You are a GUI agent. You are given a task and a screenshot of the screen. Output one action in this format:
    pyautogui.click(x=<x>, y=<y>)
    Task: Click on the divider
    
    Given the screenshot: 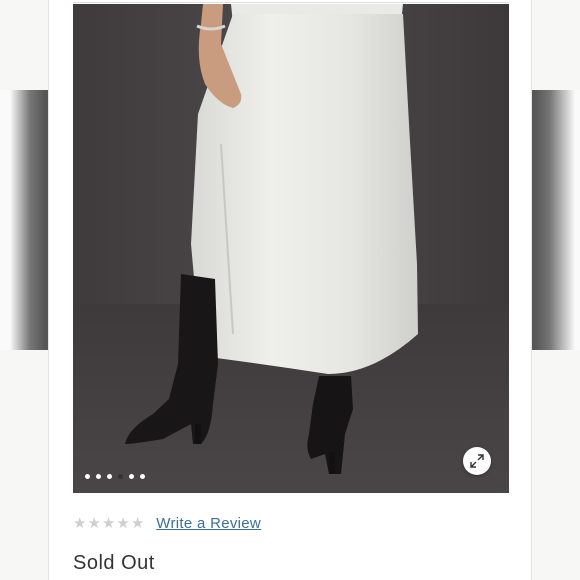 What is the action you would take?
    pyautogui.click(x=291, y=2)
    